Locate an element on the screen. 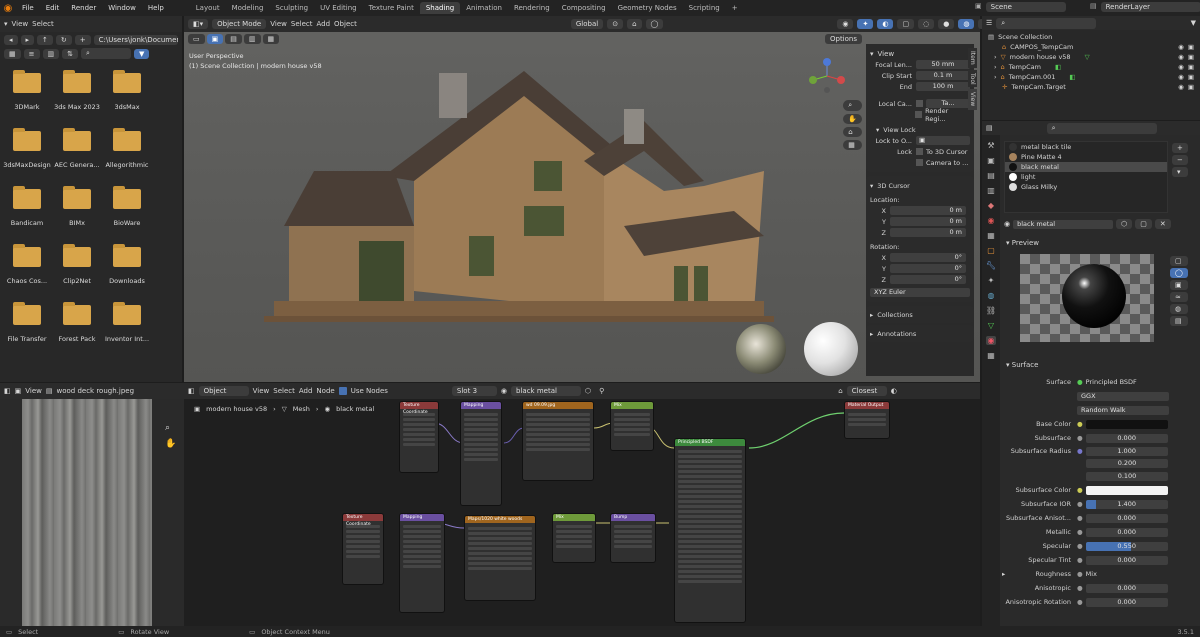  surface-header: ▾ Surface is located at coordinates (1022, 365).